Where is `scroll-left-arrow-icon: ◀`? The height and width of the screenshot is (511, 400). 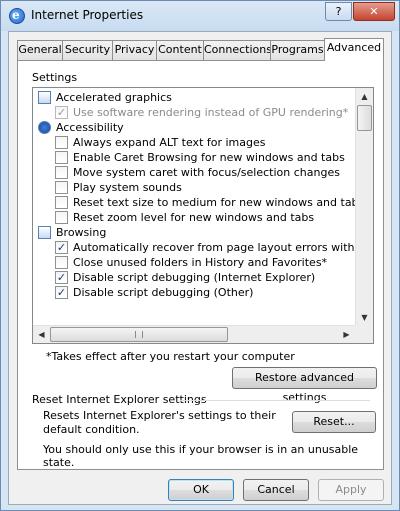 scroll-left-arrow-icon: ◀ is located at coordinates (41, 334).